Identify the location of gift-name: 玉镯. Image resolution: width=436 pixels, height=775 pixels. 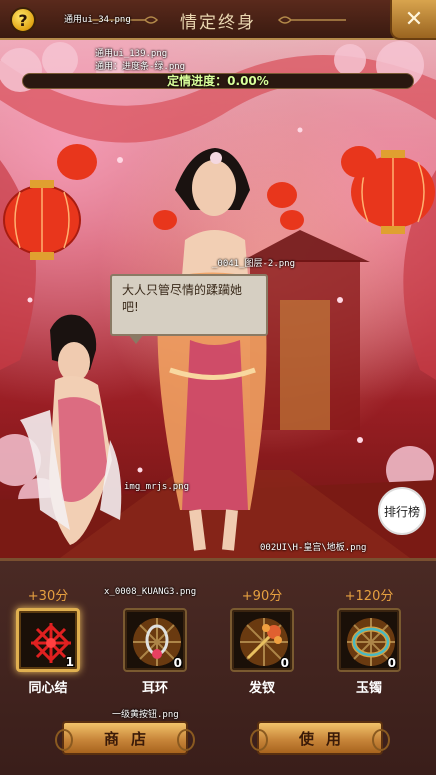
(368, 688).